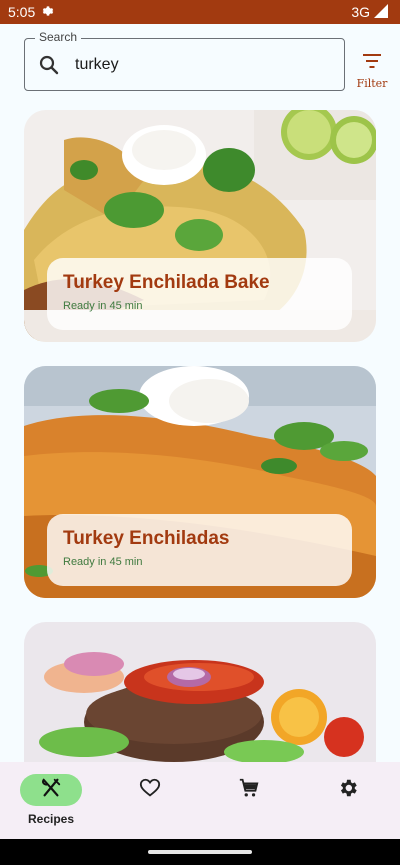  Describe the element at coordinates (51, 819) in the screenshot. I see `nav-label-recipes: Recipes` at that location.